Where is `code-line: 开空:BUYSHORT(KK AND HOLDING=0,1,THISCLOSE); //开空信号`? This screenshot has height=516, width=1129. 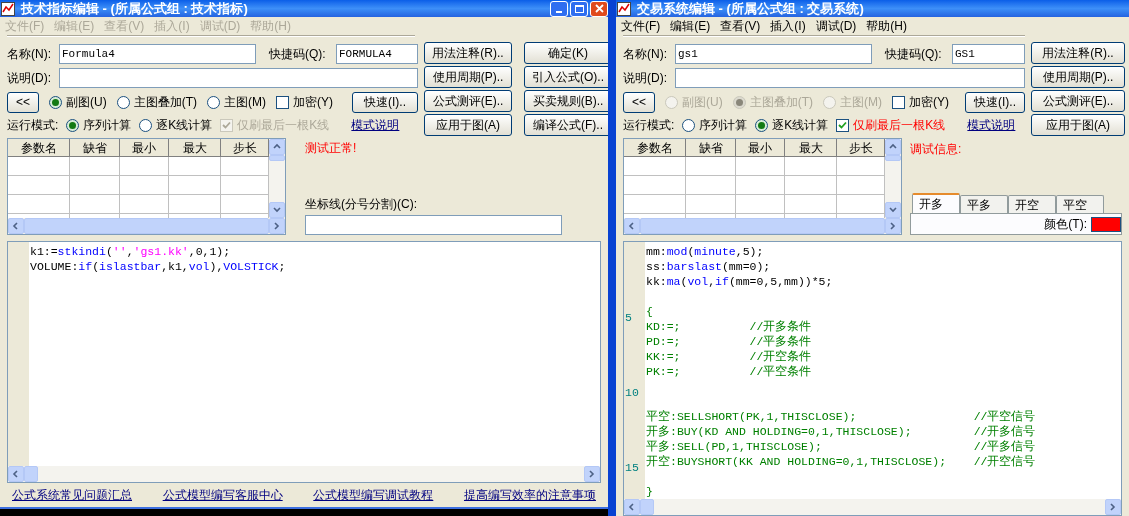 code-line: 开空:BUYSHORT(KK AND HOLDING=0,1,THISCLOSE); //开空信号 is located at coordinates (841, 461).